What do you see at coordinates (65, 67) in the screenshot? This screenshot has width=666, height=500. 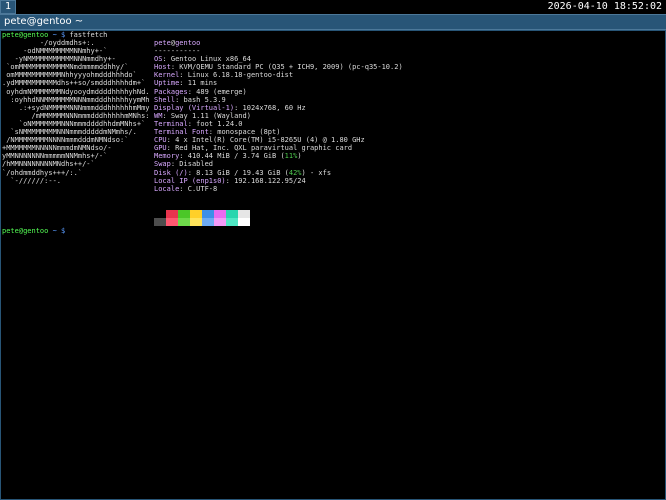 I see `logo-line: `omMMMMMMMMMMMMNmdmmmmddhhy/`` at bounding box center [65, 67].